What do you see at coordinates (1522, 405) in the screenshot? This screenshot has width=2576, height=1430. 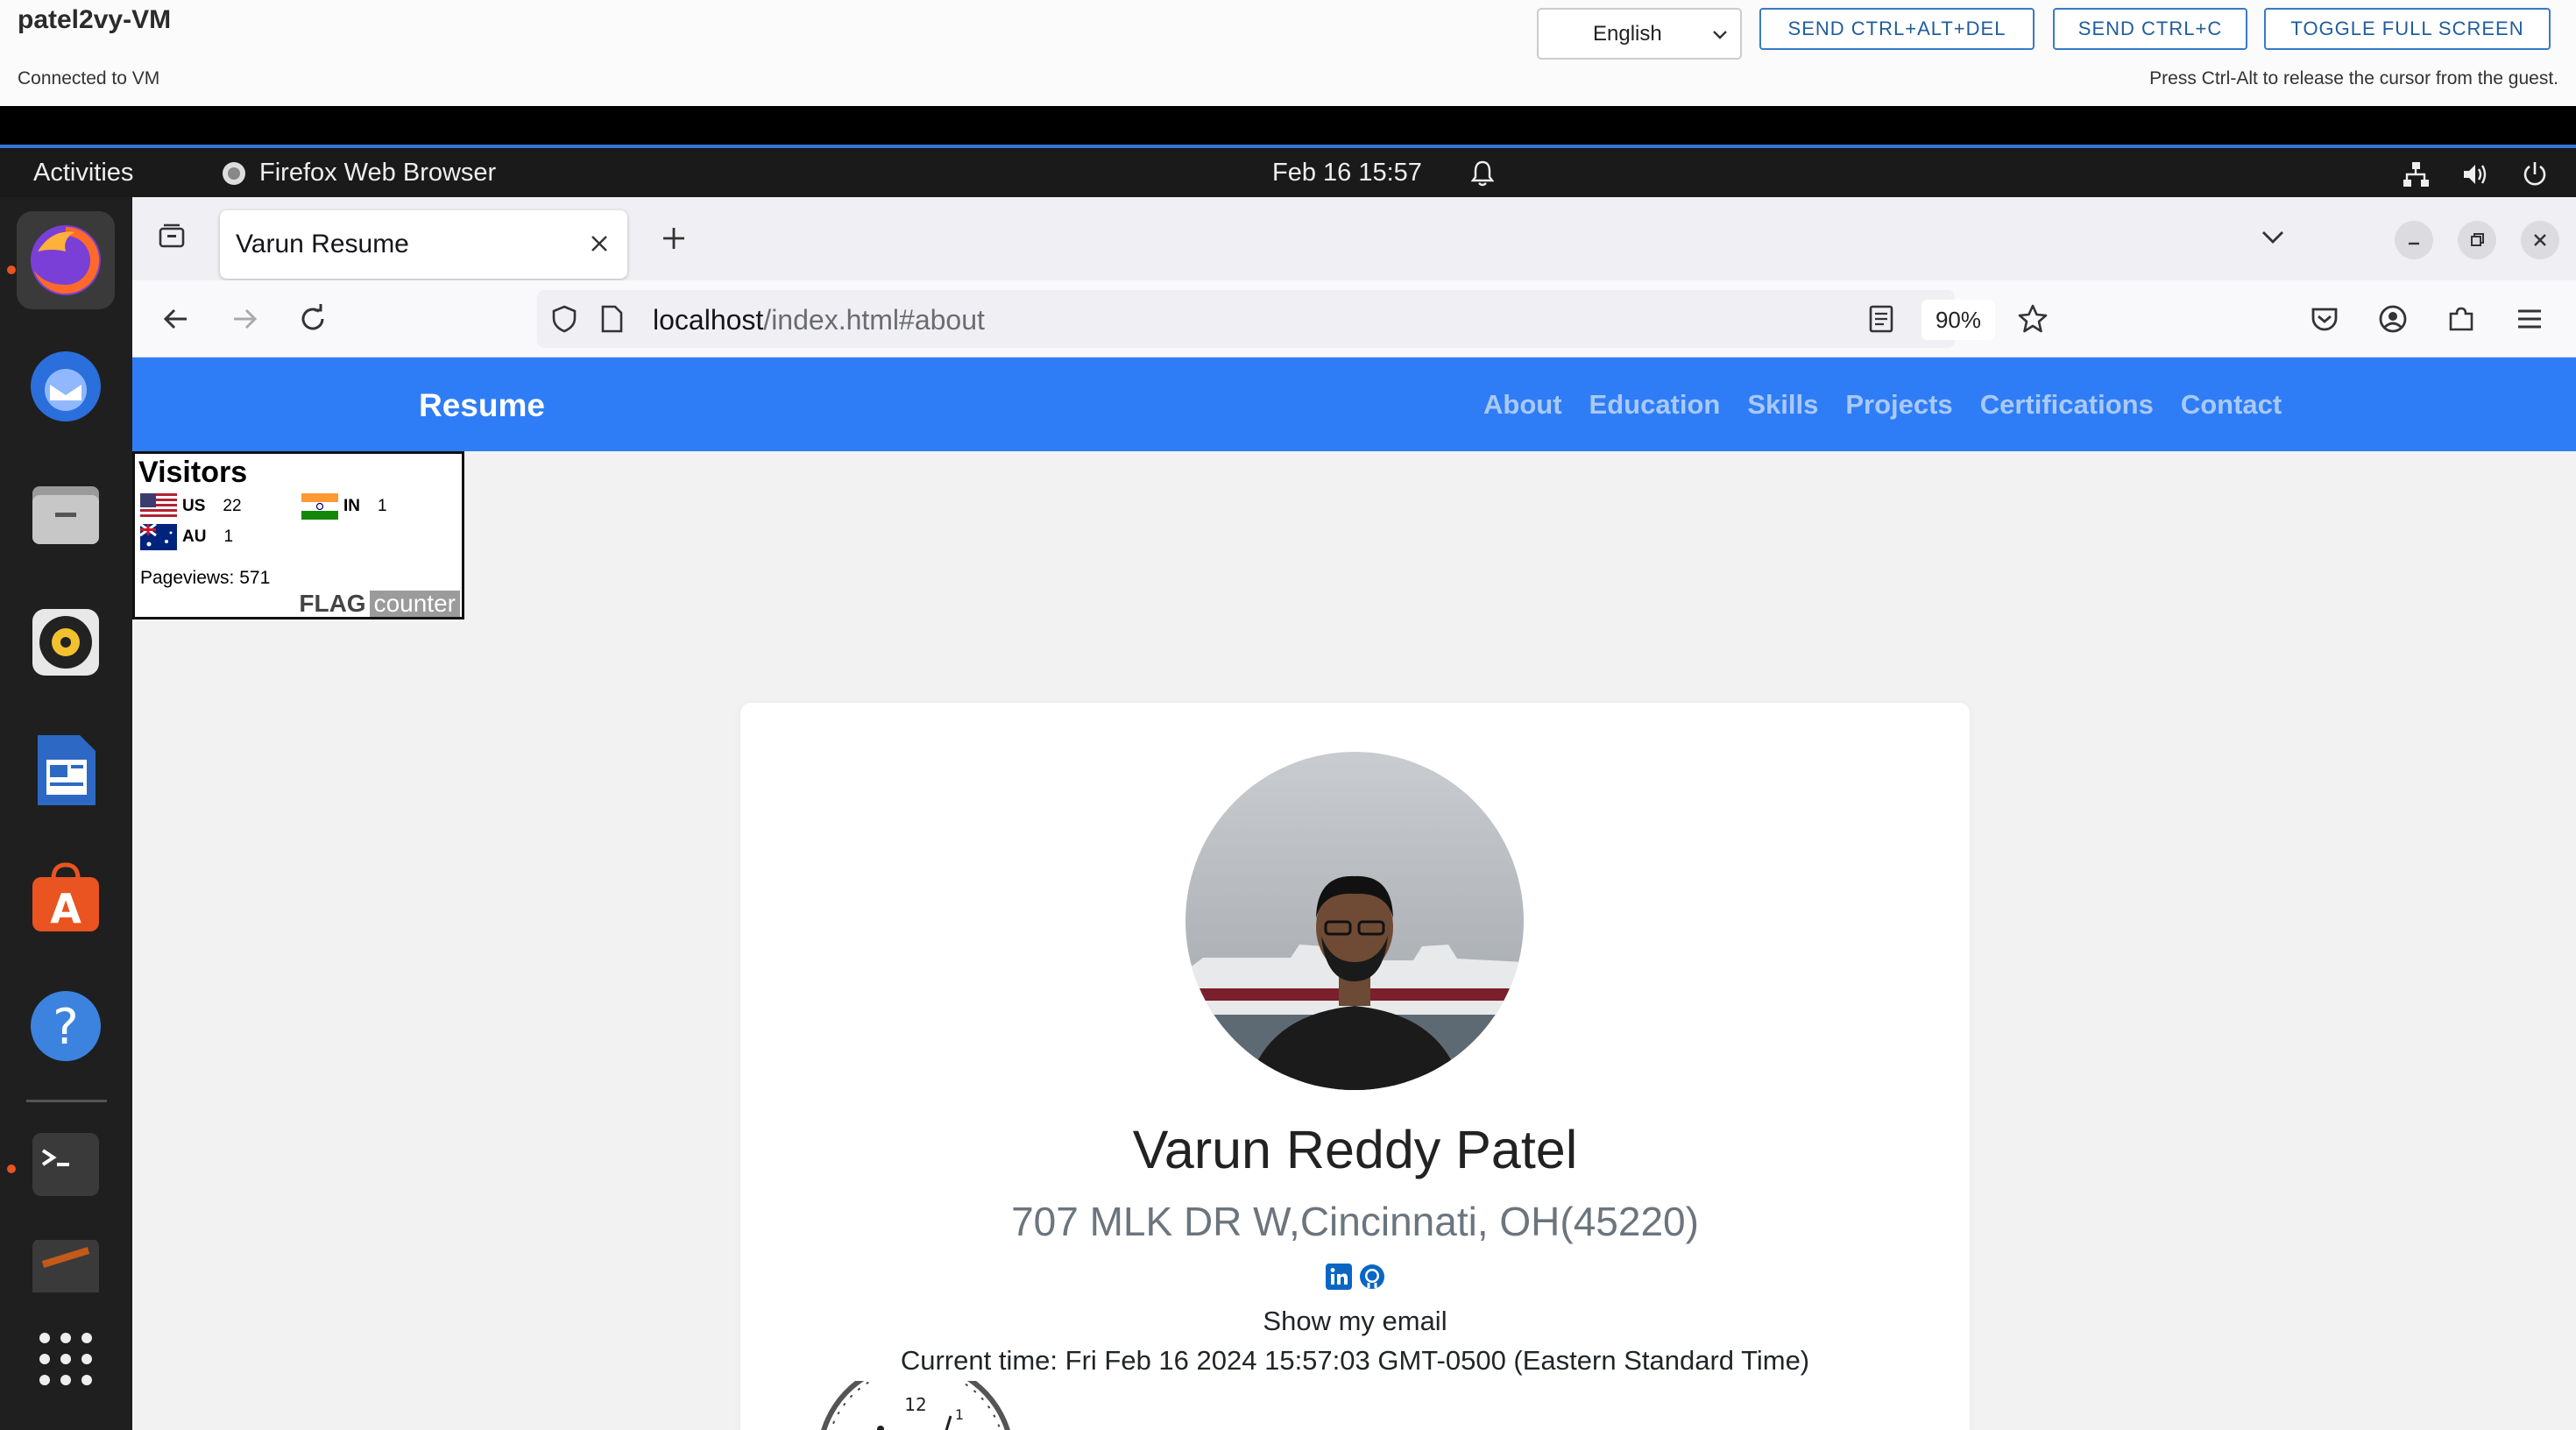 I see `nav-about: About` at bounding box center [1522, 405].